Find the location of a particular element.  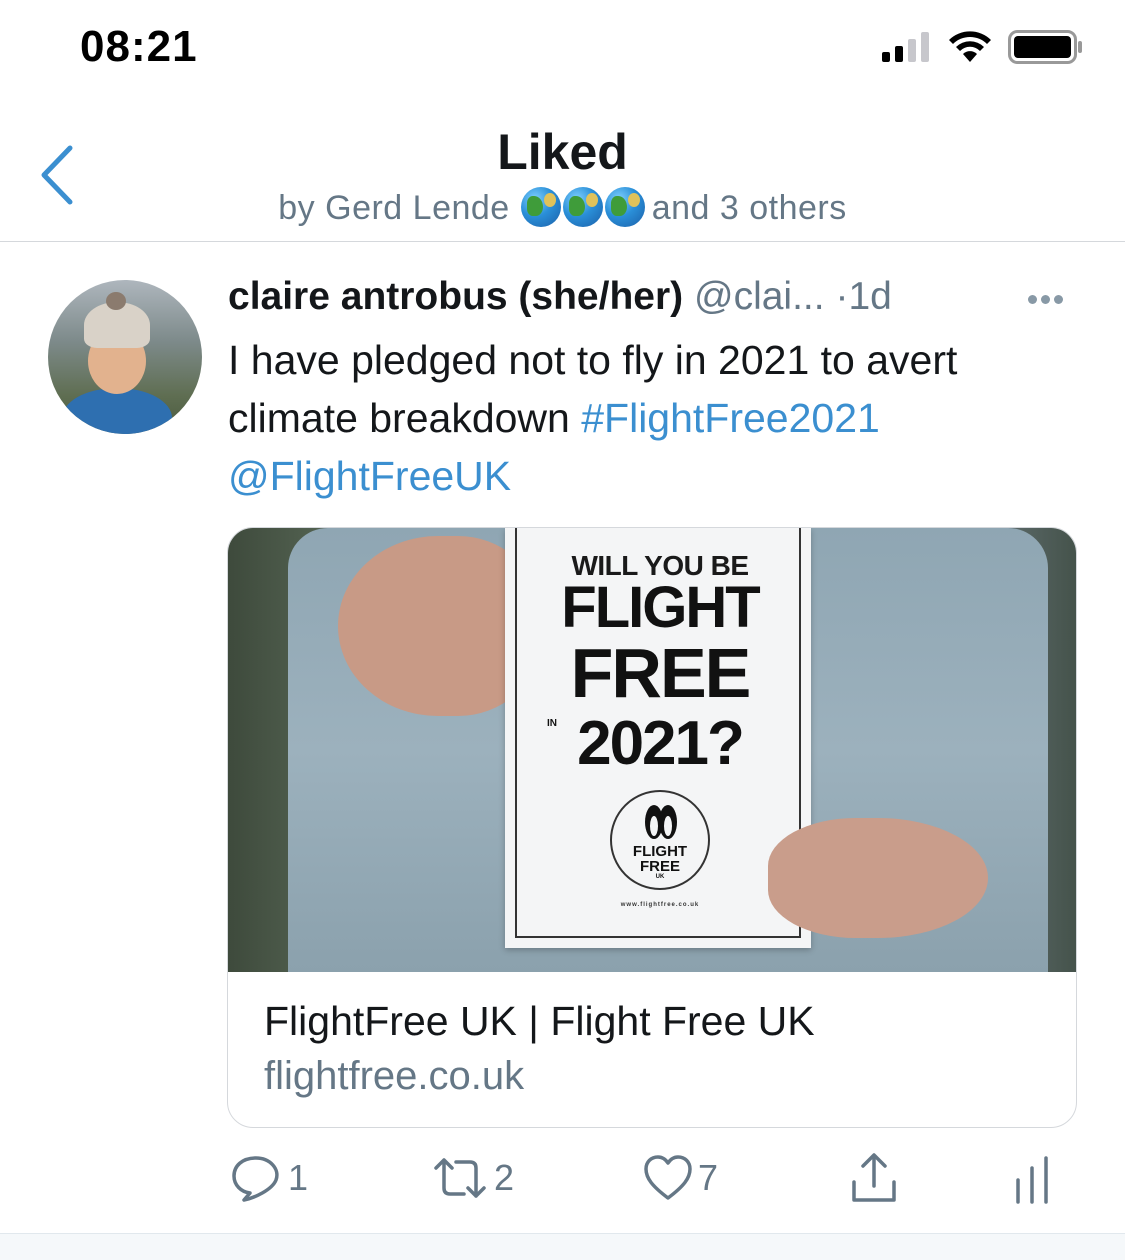

liked-by-prefix: by Gerd Lende is located at coordinates (394, 208).